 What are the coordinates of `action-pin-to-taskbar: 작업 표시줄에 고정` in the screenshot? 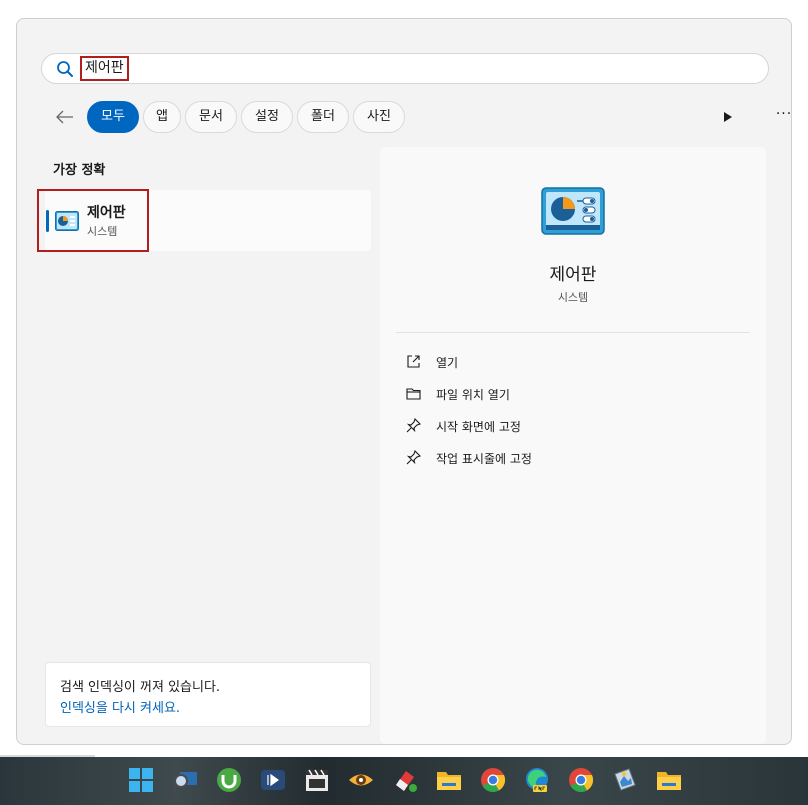 It's located at (506, 458).